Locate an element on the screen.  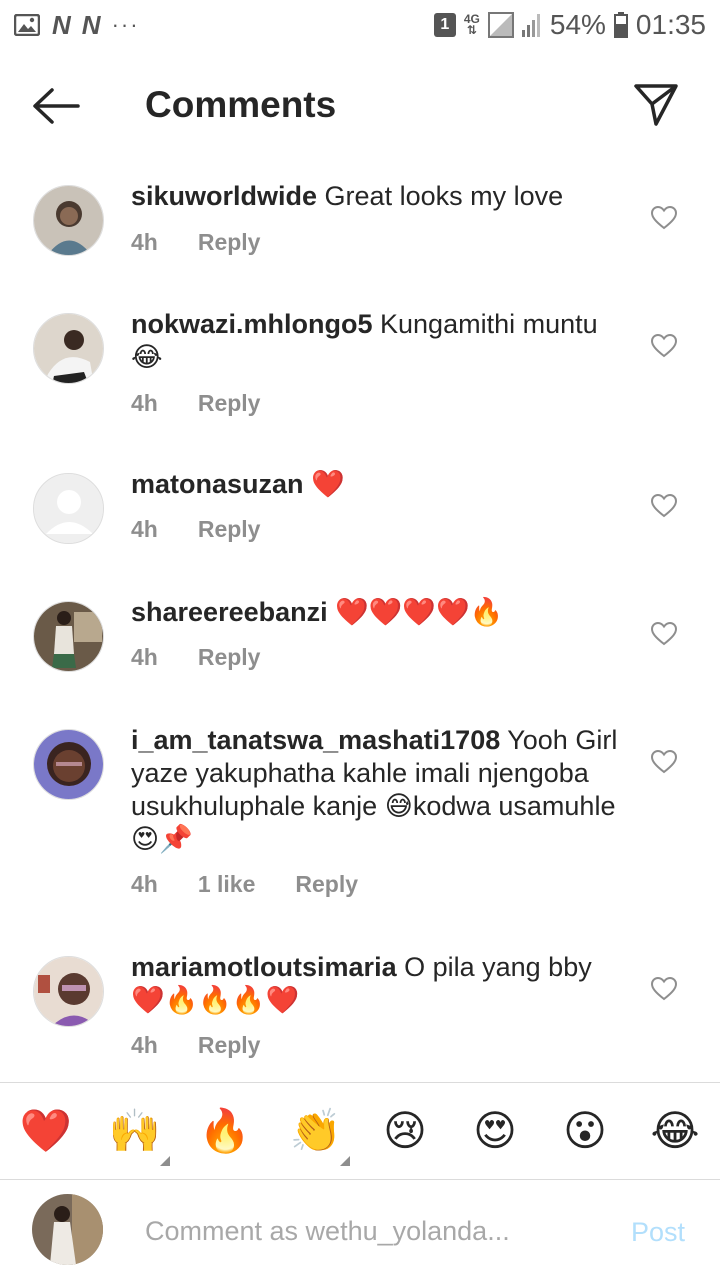
comment-body: ❤️ is located at coordinates (324, 484).